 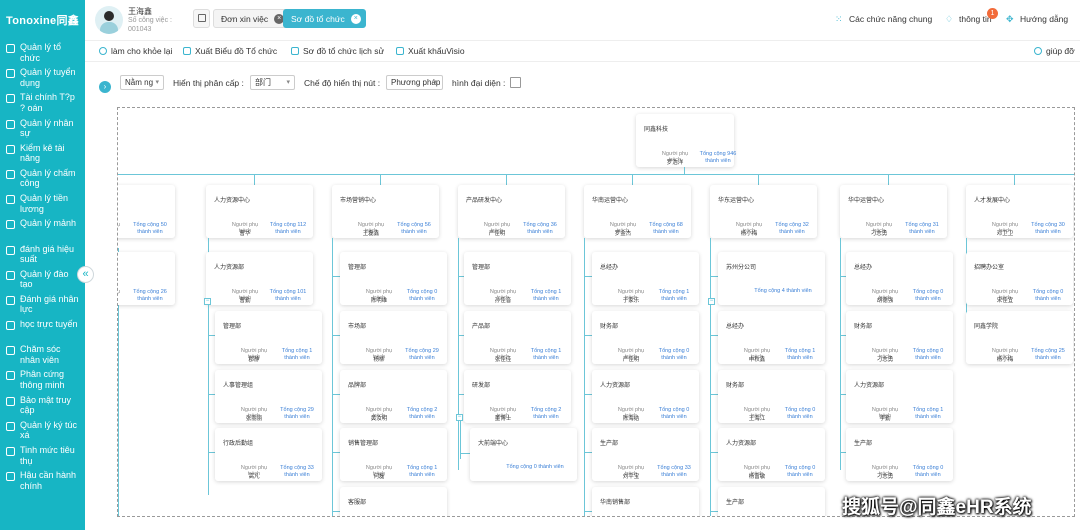 I want to click on mode-label: Chế độ hiển thị nút :, so click(x=342, y=83).